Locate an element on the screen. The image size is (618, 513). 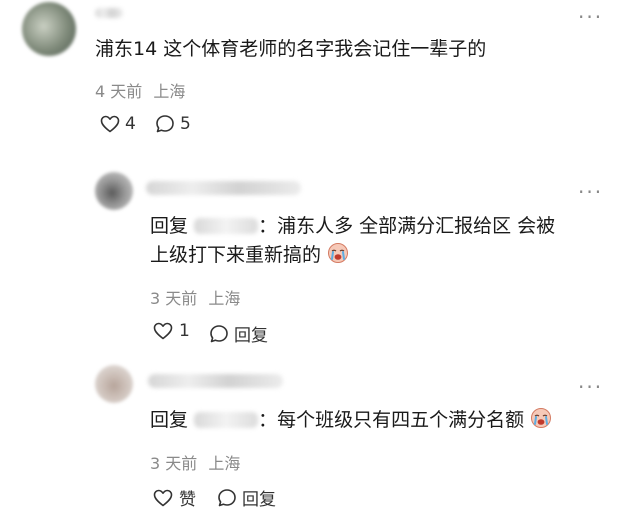
like-button: 4 is located at coordinates (118, 124).